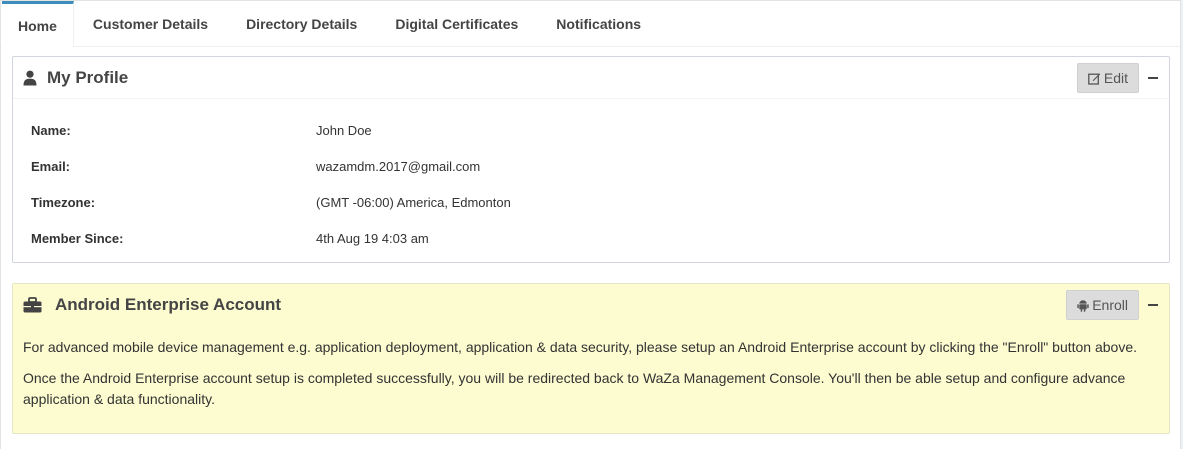 This screenshot has width=1183, height=449. Describe the element at coordinates (150, 23) in the screenshot. I see `tab-customer-details: Customer Details` at that location.